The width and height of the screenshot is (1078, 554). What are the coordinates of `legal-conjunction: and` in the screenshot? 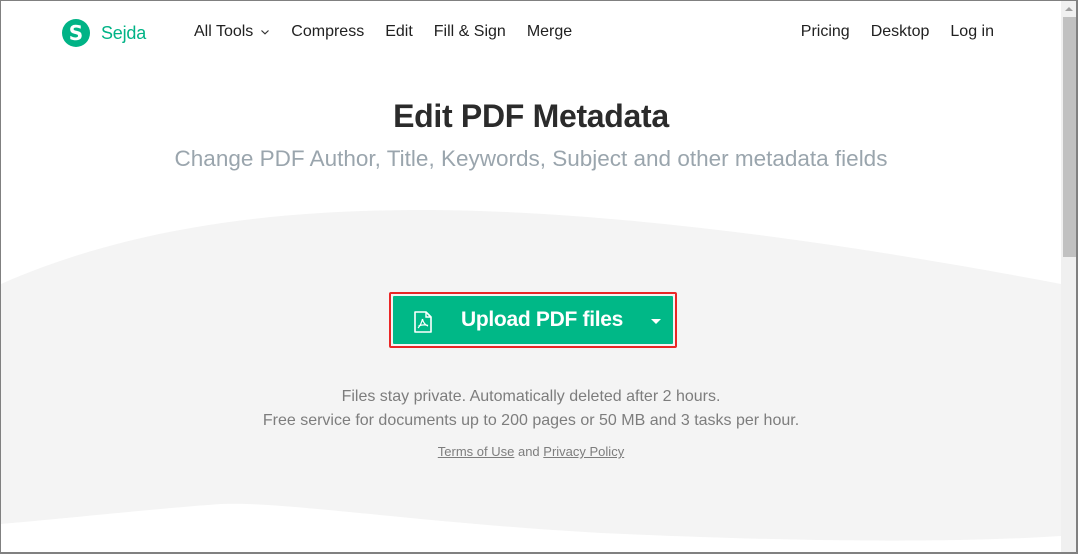 It's located at (529, 451).